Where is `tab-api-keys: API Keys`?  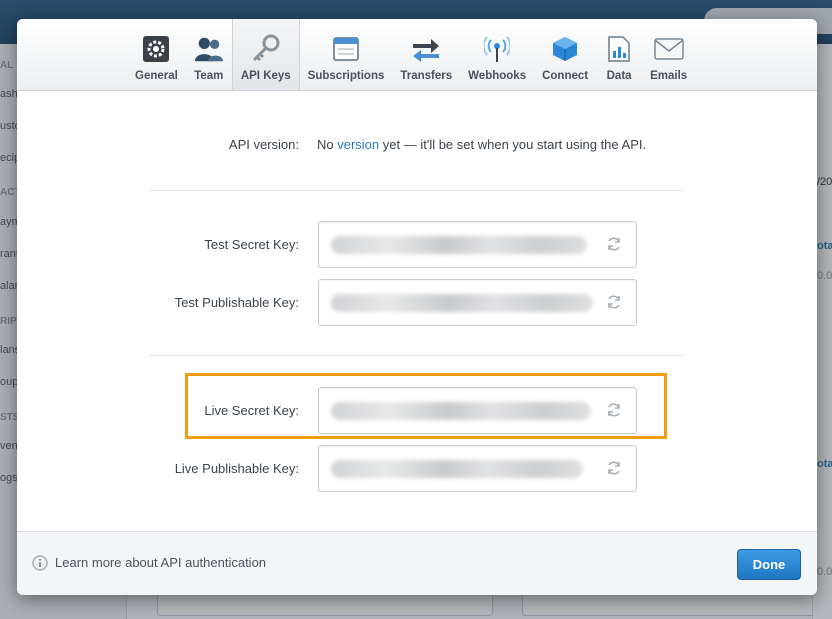
tab-api-keys: API Keys is located at coordinates (265, 54).